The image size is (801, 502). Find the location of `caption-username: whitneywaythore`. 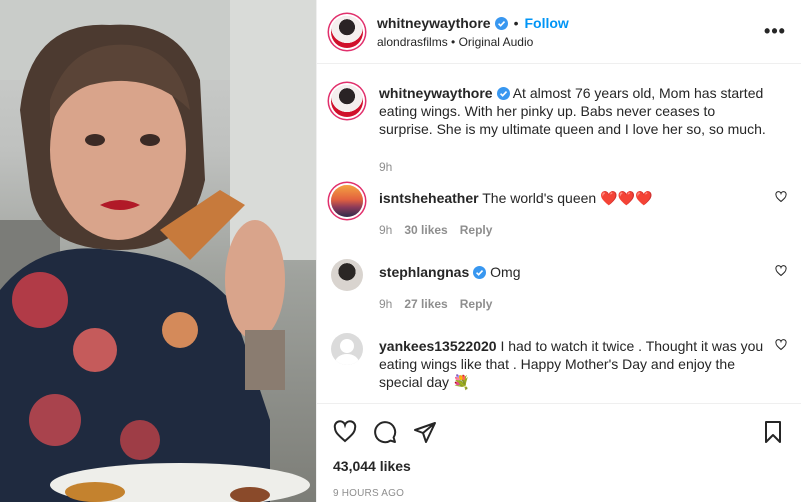

caption-username: whitneywaythore is located at coordinates (436, 93).